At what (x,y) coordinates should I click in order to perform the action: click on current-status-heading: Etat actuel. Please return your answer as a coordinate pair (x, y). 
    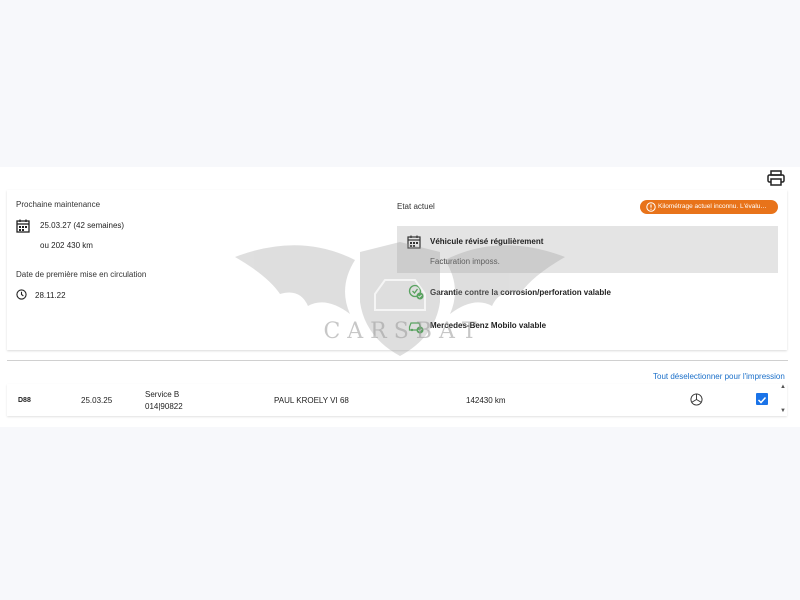
    Looking at the image, I should click on (416, 206).